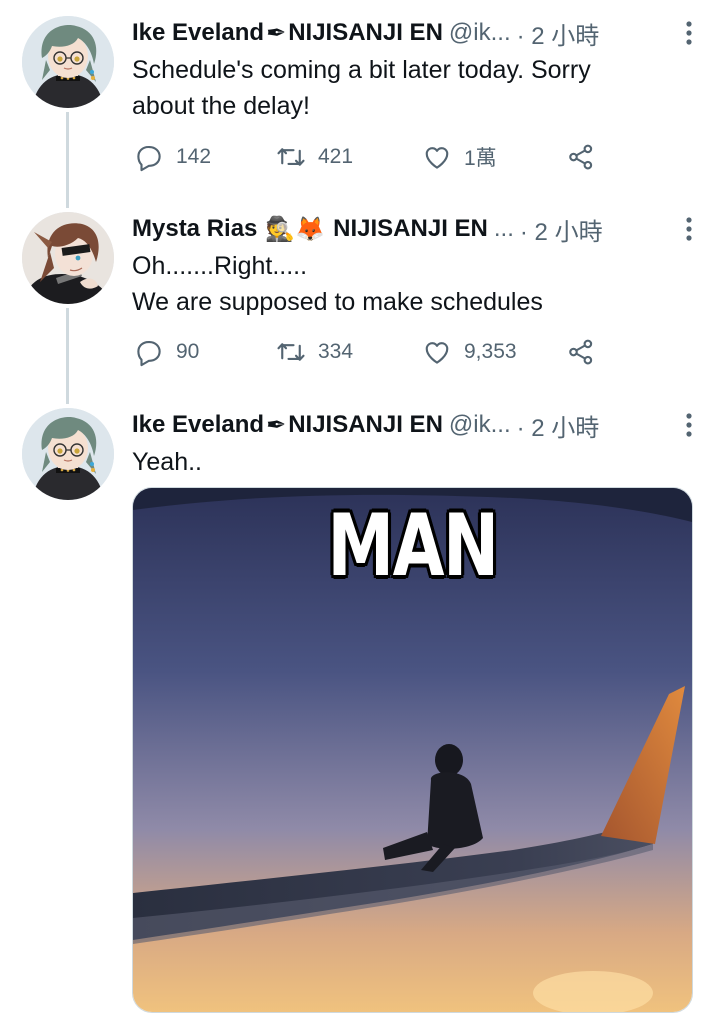 The height and width of the screenshot is (1024, 711). I want to click on reply-count: 142, so click(194, 156).